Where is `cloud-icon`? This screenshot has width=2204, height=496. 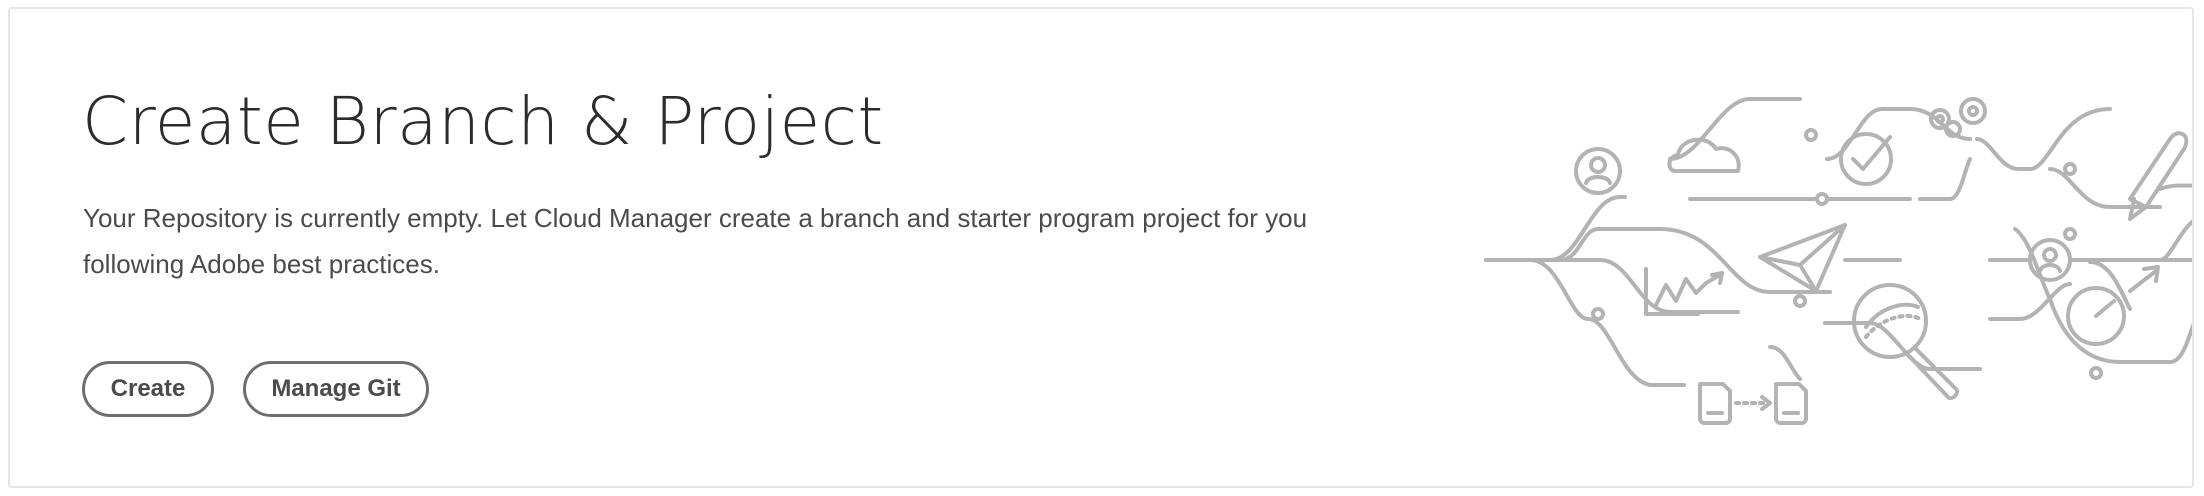 cloud-icon is located at coordinates (1704, 155).